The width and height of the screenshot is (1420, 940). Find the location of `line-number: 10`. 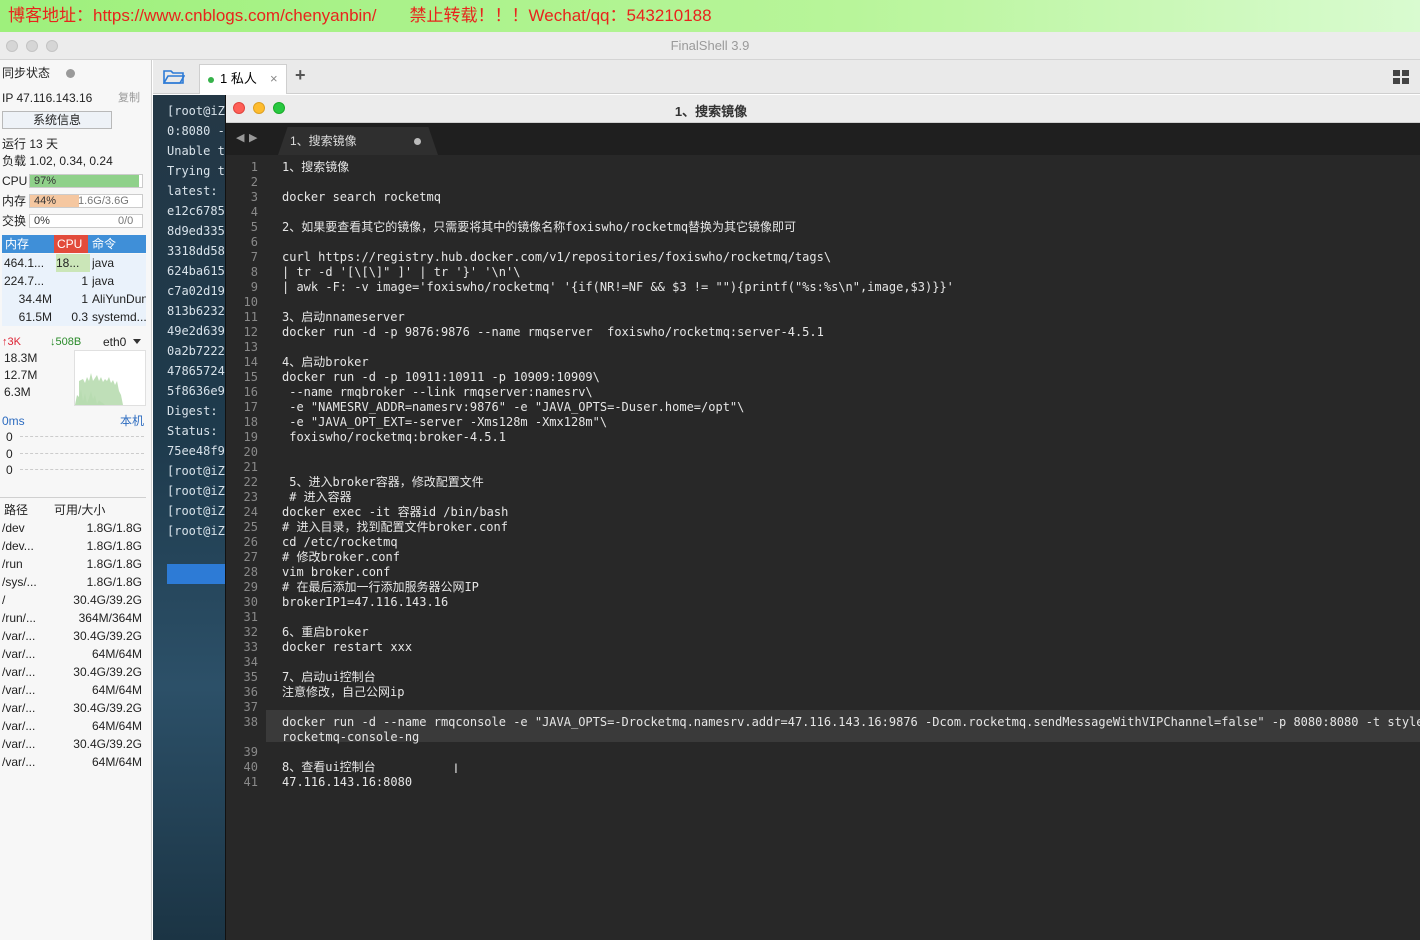

line-number: 10 is located at coordinates (250, 302).